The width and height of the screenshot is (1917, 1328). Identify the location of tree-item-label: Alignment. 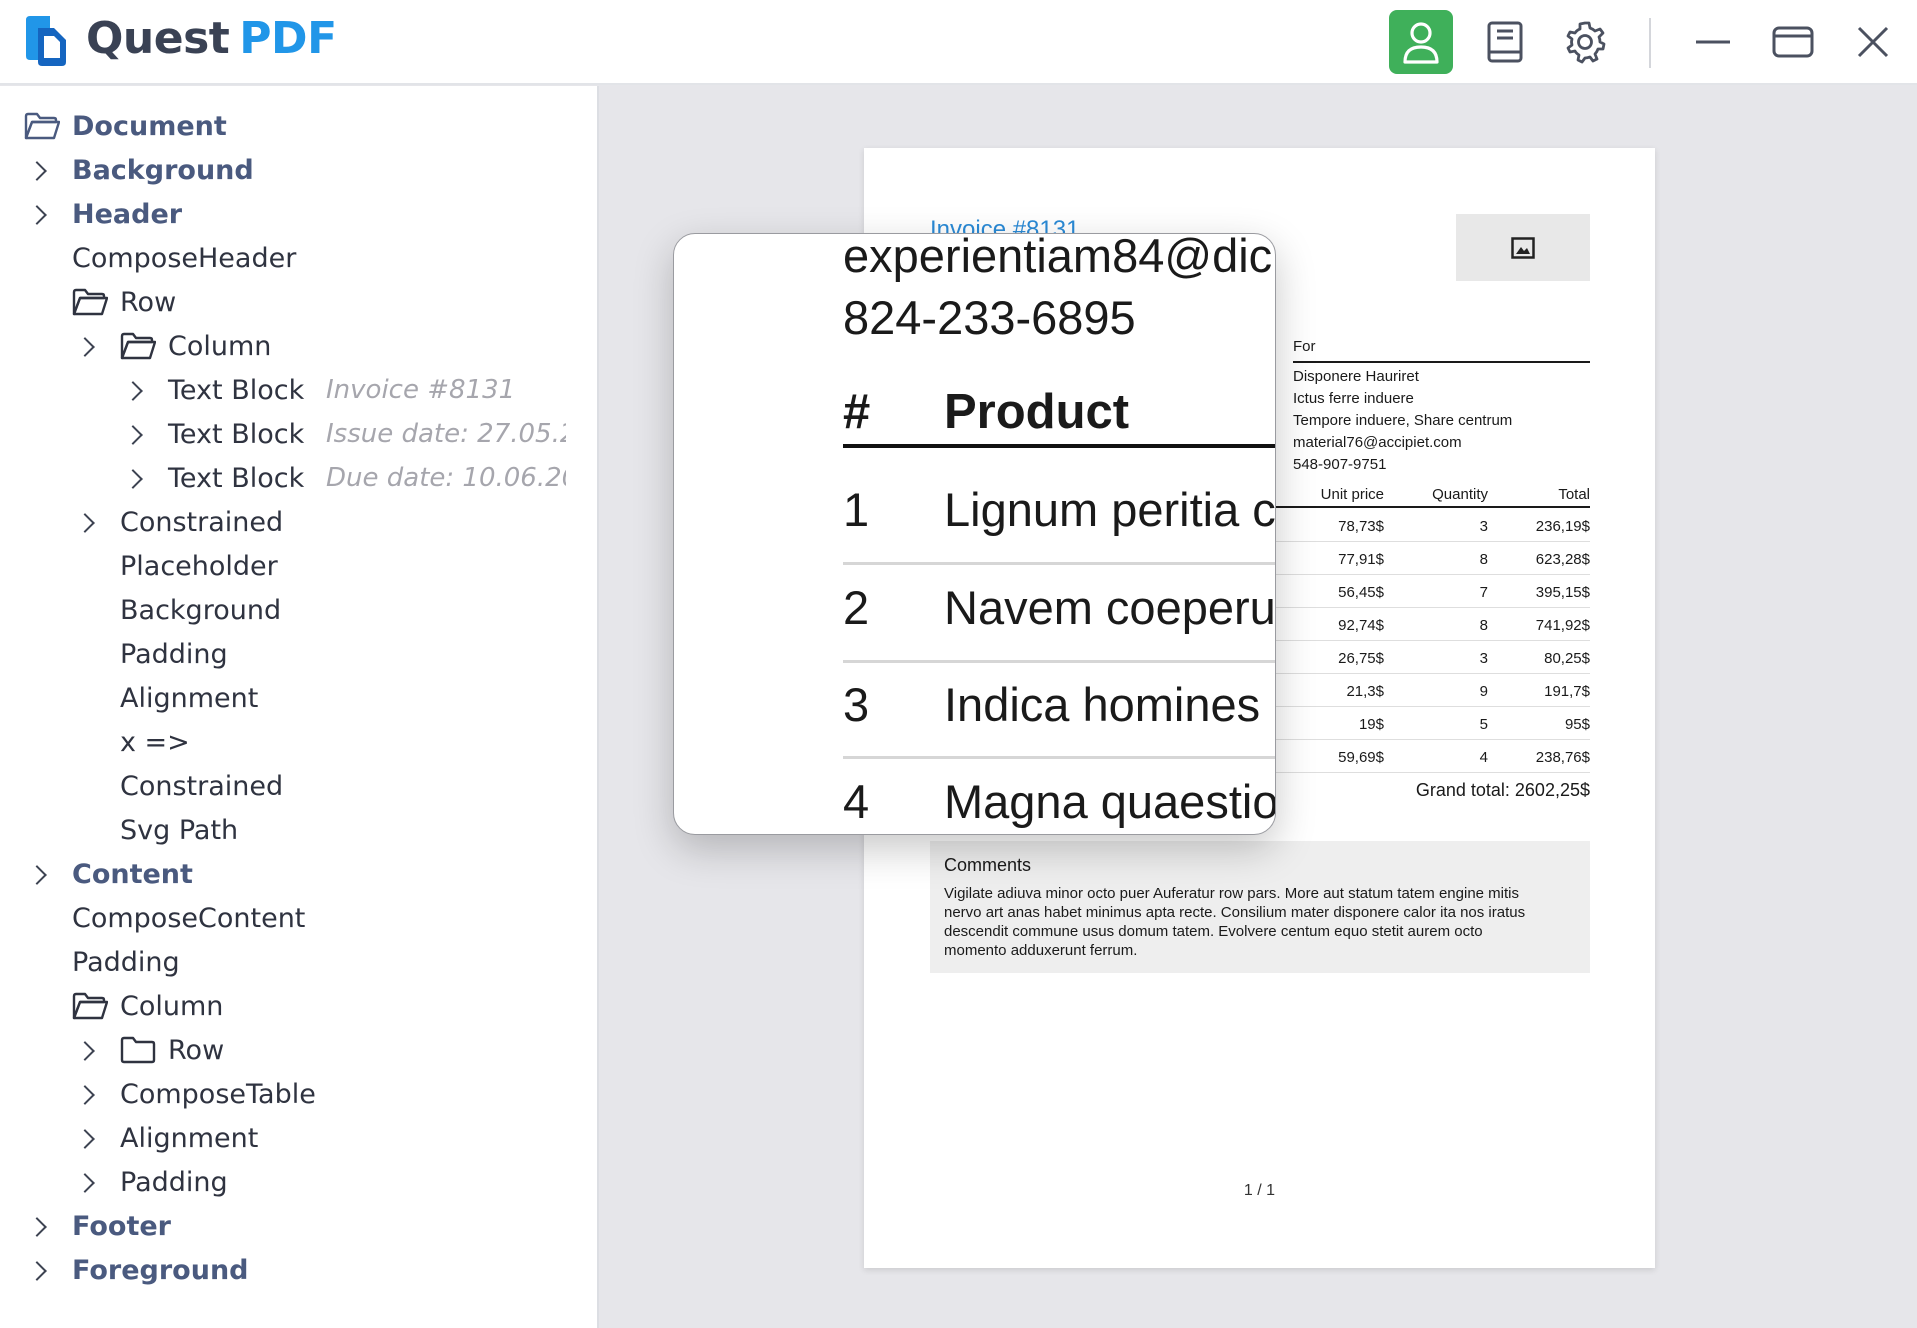
(189, 1138).